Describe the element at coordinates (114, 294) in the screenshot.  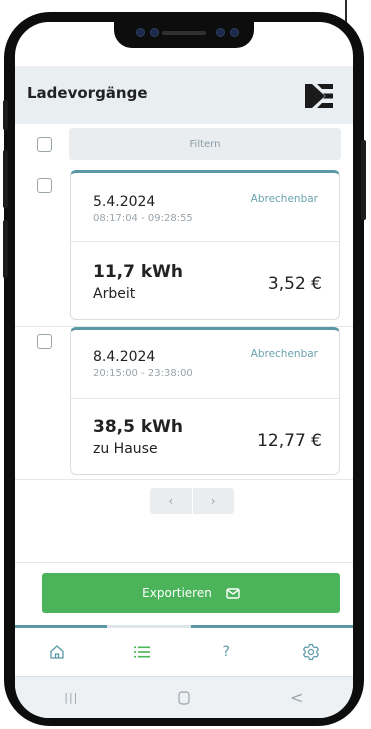
I see `session-location: Arbeit` at that location.